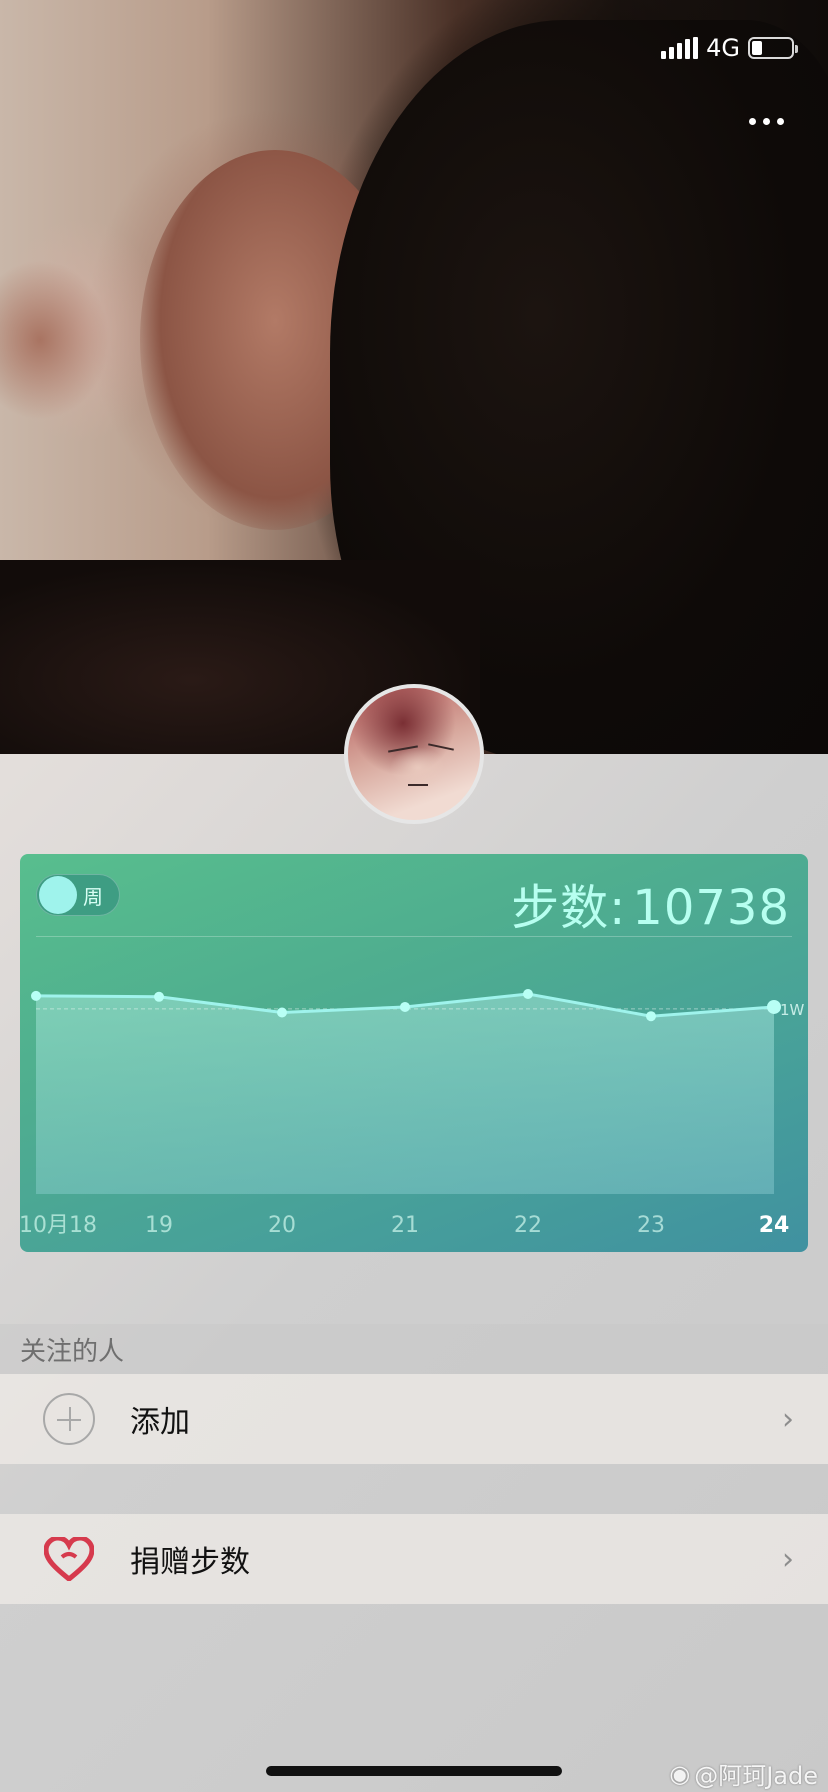 The height and width of the screenshot is (1792, 828). I want to click on donate-steps-row: 捐赠步数 ›, so click(414, 1559).